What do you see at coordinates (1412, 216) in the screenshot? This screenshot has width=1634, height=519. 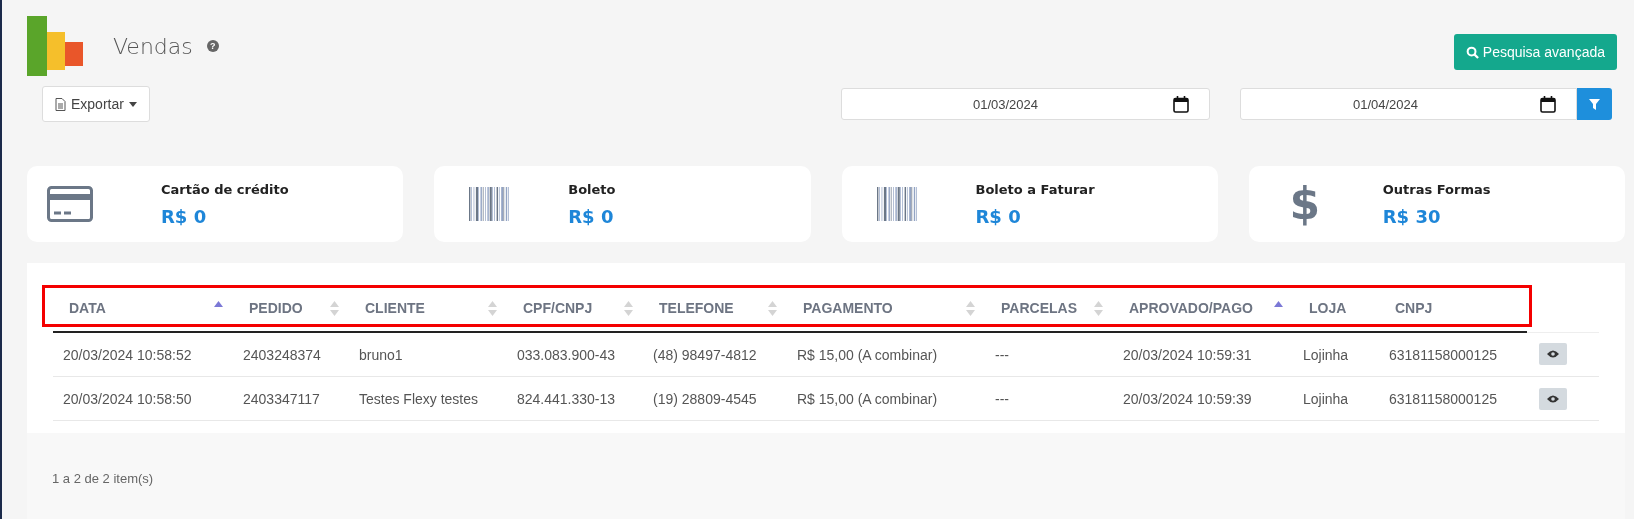 I see `card-value: R$ 30` at bounding box center [1412, 216].